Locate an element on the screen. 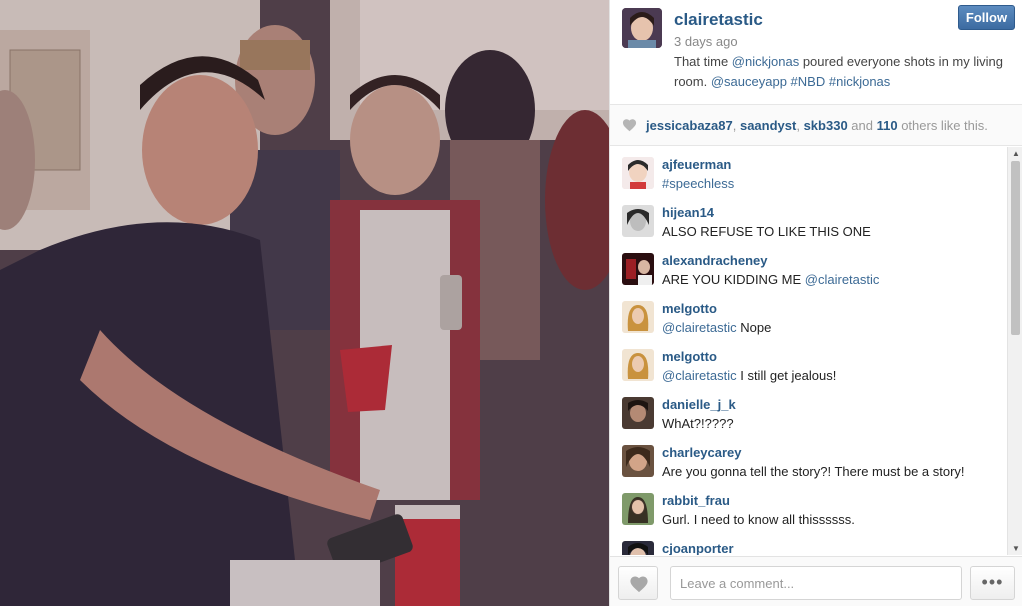 Image resolution: width=1022 pixels, height=606 pixels. comment-text: ARE YOU KIDDING ME @clairetastic is located at coordinates (770, 279).